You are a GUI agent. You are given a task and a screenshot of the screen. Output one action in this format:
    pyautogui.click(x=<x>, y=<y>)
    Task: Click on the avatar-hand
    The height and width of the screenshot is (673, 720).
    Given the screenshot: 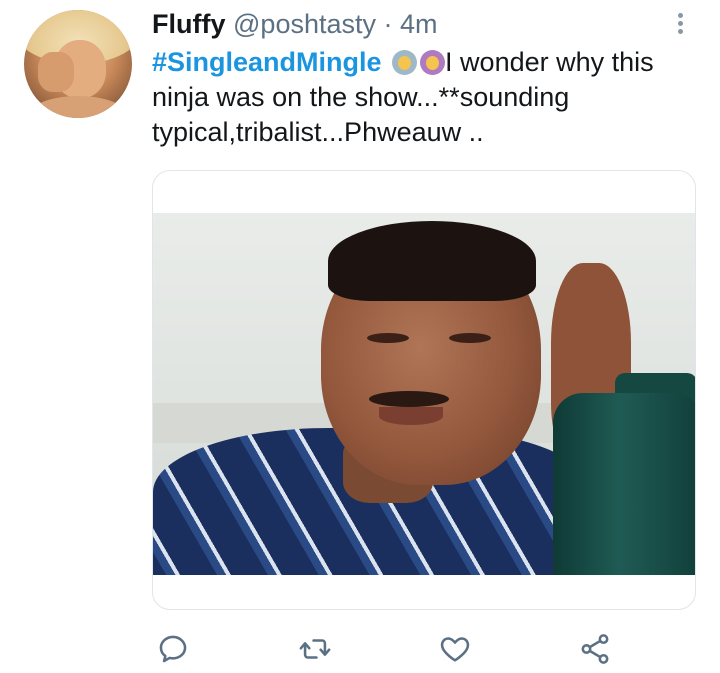 What is the action you would take?
    pyautogui.click(x=56, y=72)
    